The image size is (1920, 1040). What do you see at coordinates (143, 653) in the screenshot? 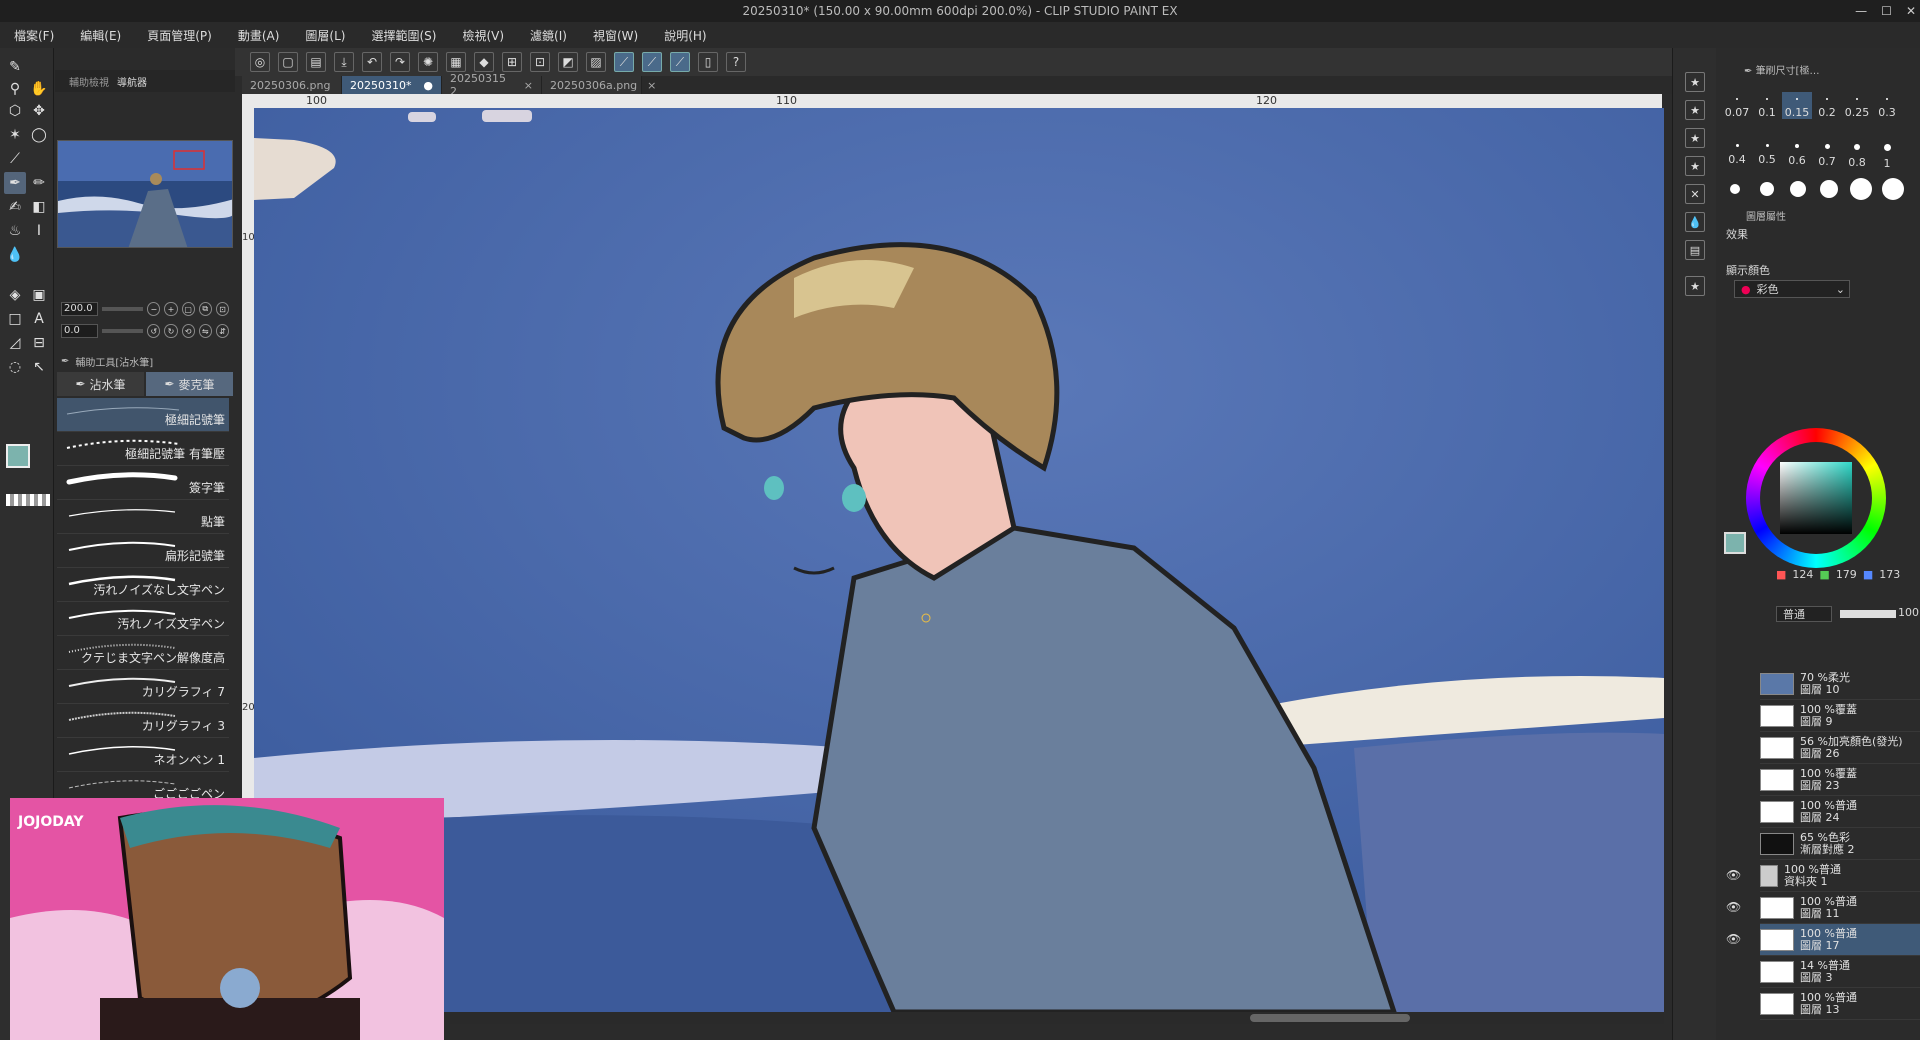
I see `brush-item: クテじま文字ペン解像度高` at bounding box center [143, 653].